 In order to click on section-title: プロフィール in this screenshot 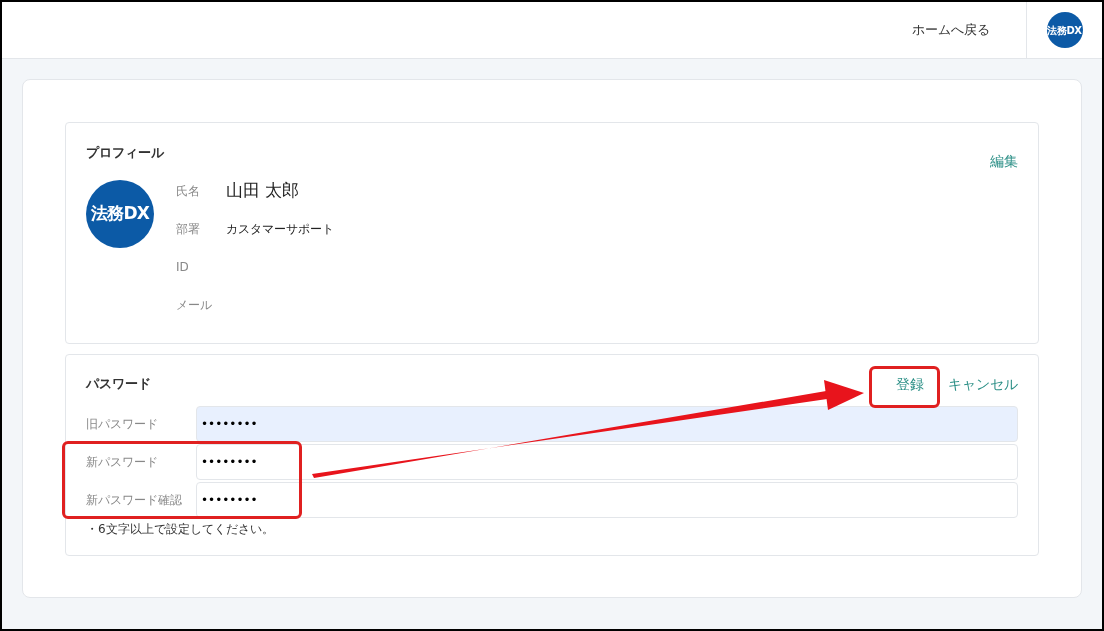, I will do `click(125, 153)`.